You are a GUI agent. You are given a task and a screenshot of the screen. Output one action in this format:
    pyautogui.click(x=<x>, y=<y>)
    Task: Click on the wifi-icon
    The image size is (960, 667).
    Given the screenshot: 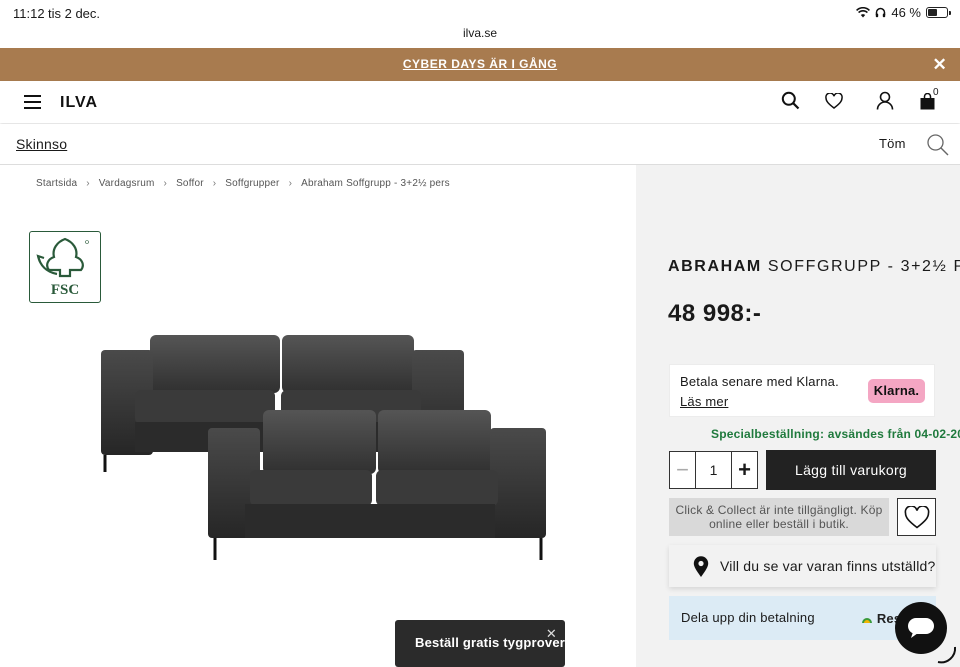 What is the action you would take?
    pyautogui.click(x=863, y=12)
    